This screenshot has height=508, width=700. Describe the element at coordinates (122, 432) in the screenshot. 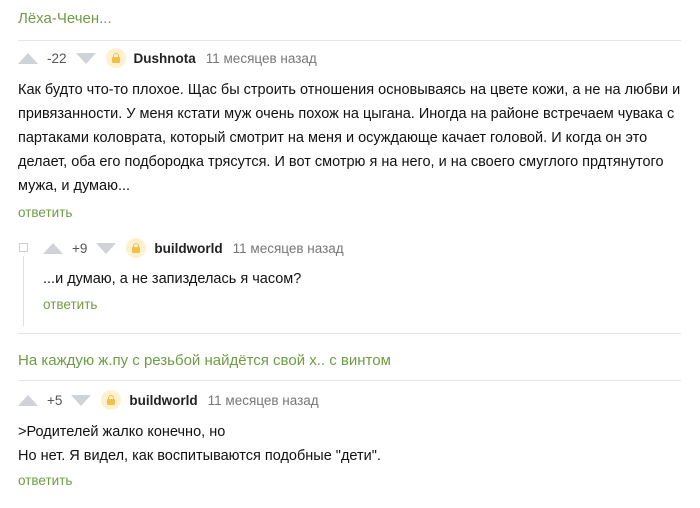

I see `comment-line: >Родителей жалко конечно, но` at that location.